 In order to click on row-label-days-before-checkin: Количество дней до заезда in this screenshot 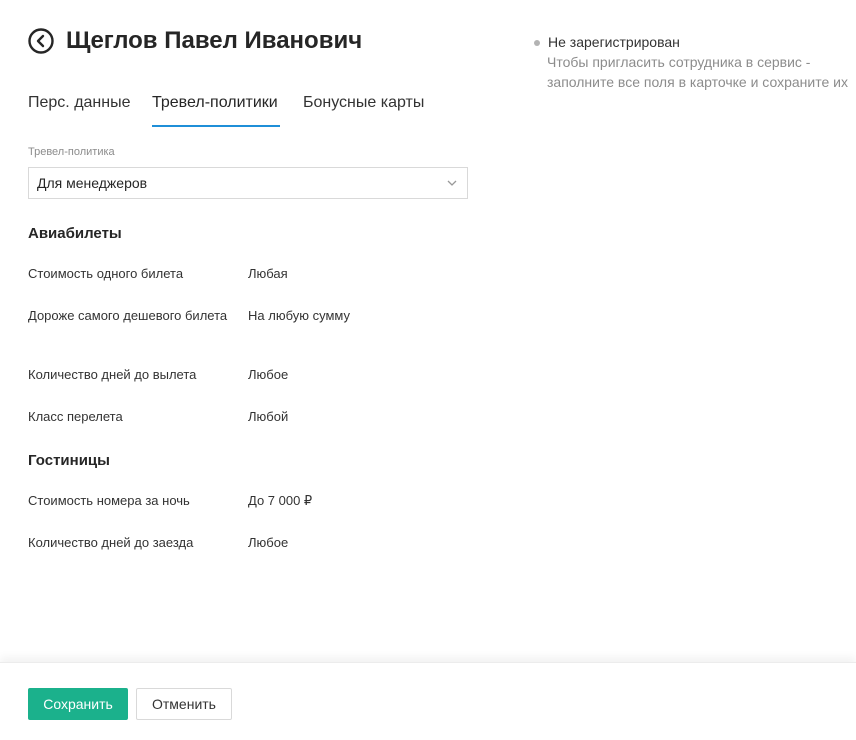, I will do `click(111, 542)`.